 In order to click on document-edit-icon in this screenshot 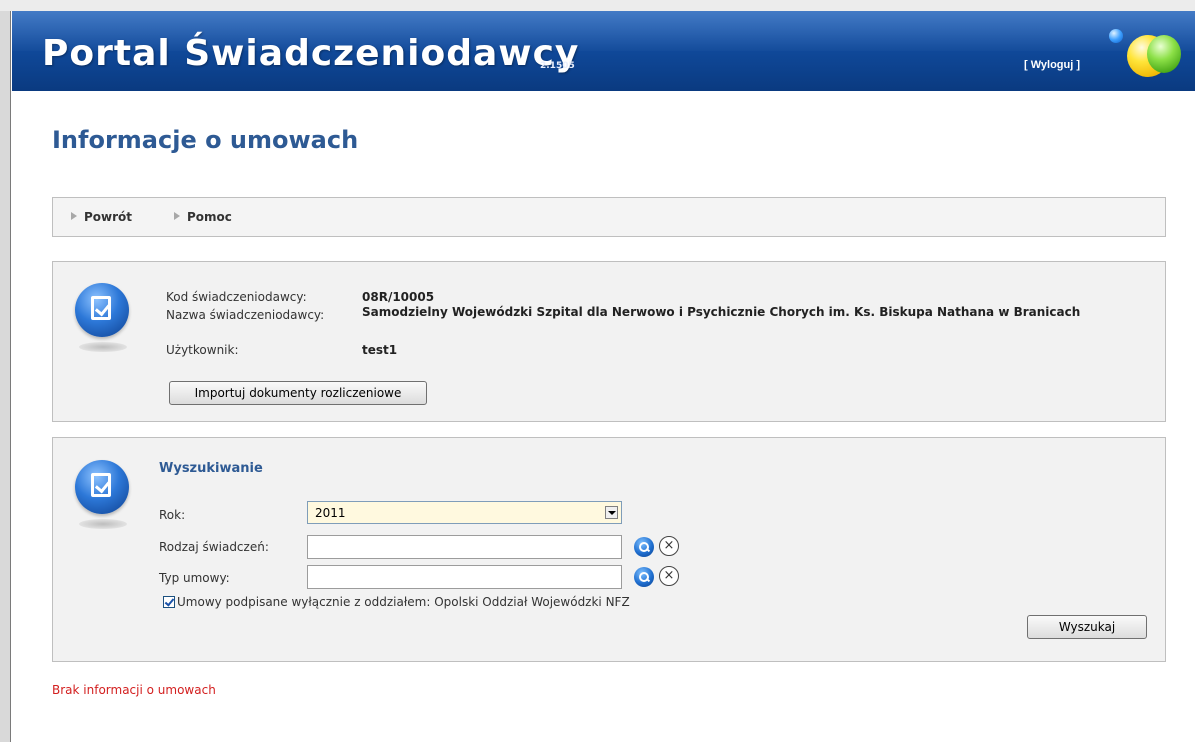, I will do `click(102, 487)`.